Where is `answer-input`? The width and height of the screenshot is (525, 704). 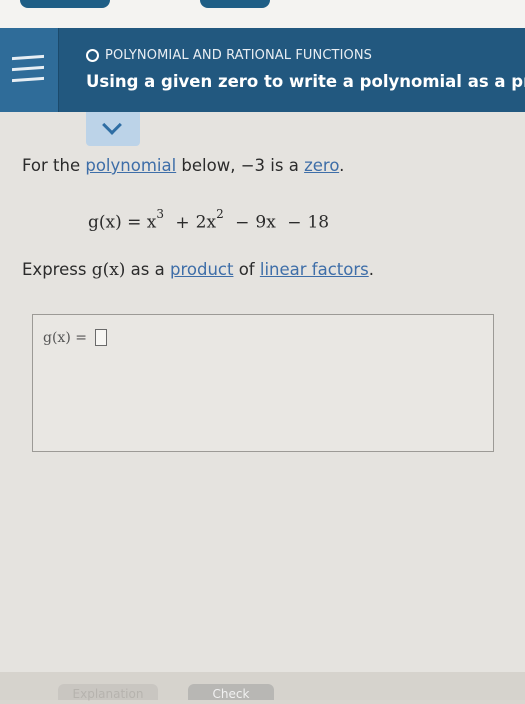 answer-input is located at coordinates (100, 337).